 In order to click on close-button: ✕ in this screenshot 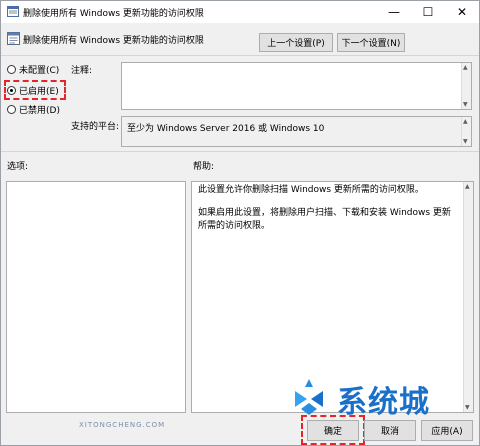, I will do `click(462, 12)`.